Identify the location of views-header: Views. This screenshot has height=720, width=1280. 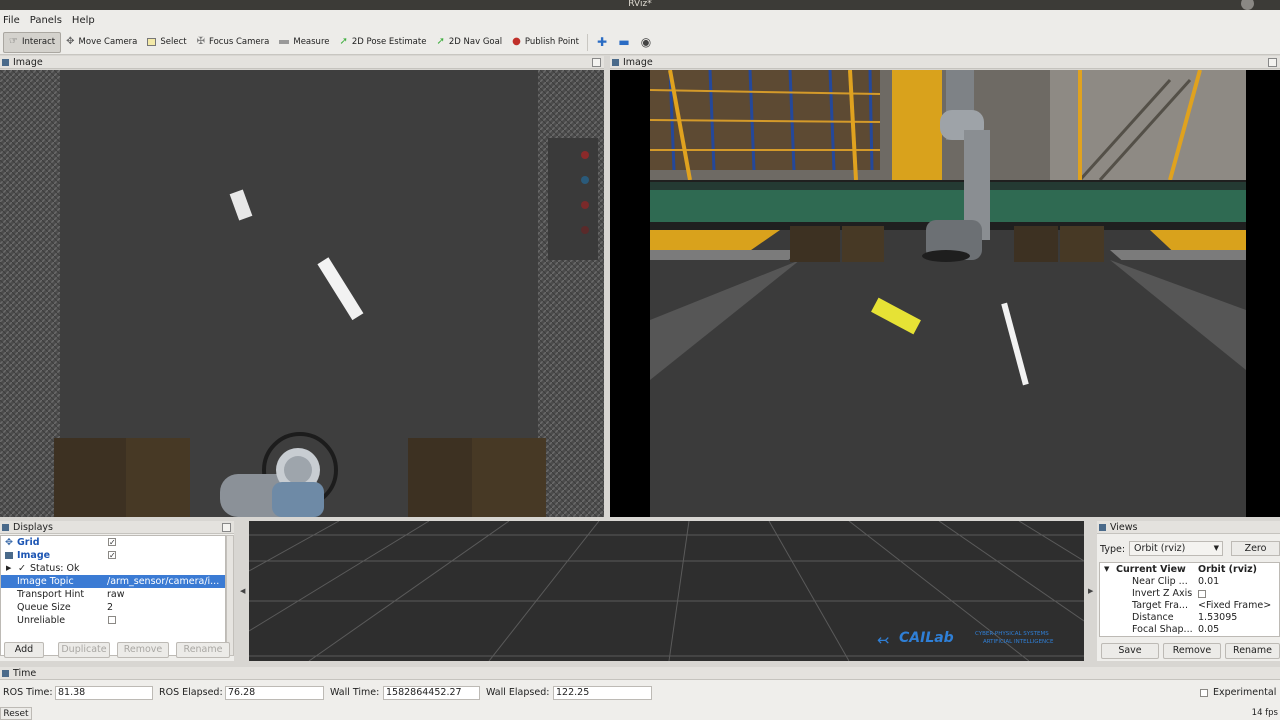
(1188, 527).